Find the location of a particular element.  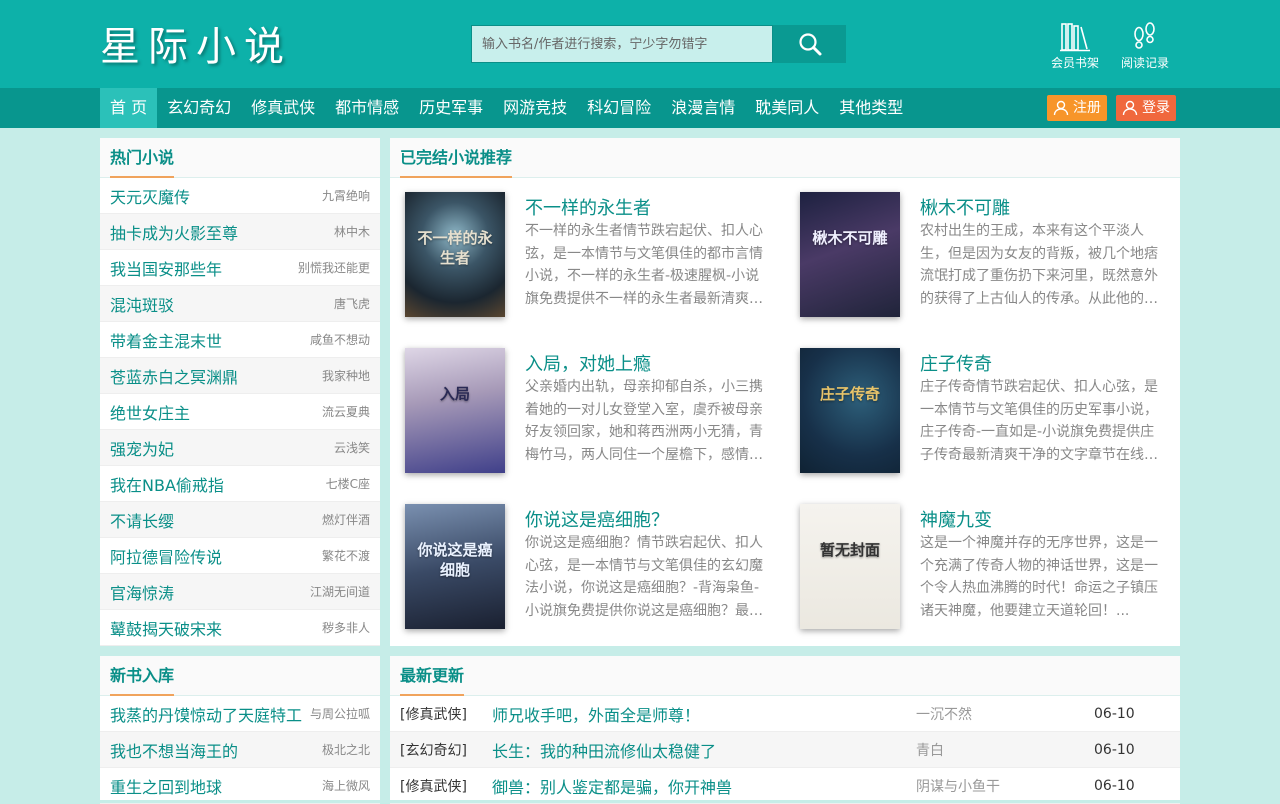

nav-item: 浪漫言情 is located at coordinates (703, 108).